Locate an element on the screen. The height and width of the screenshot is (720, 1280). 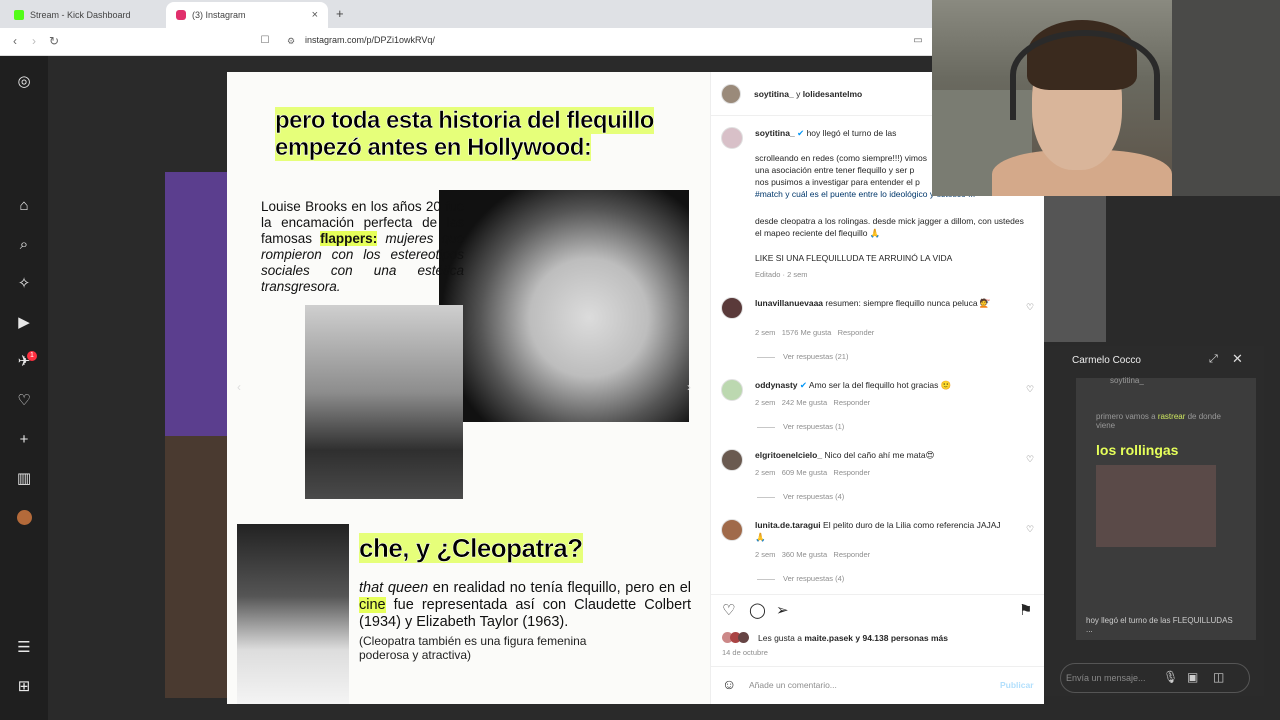
comment-likes: 360 Me gusta is located at coordinates (804, 554).